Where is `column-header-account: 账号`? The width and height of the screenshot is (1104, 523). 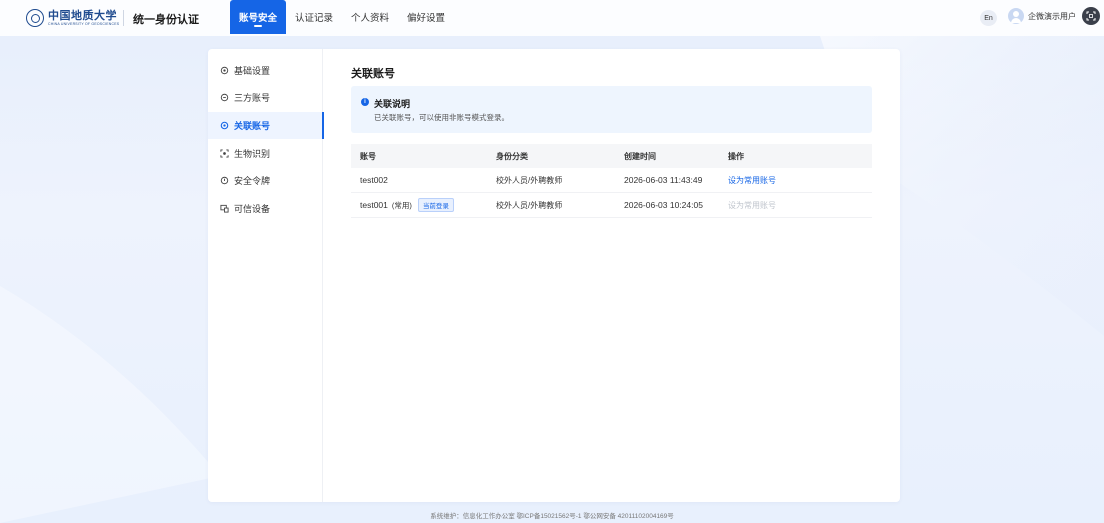 column-header-account: 账号 is located at coordinates (368, 156).